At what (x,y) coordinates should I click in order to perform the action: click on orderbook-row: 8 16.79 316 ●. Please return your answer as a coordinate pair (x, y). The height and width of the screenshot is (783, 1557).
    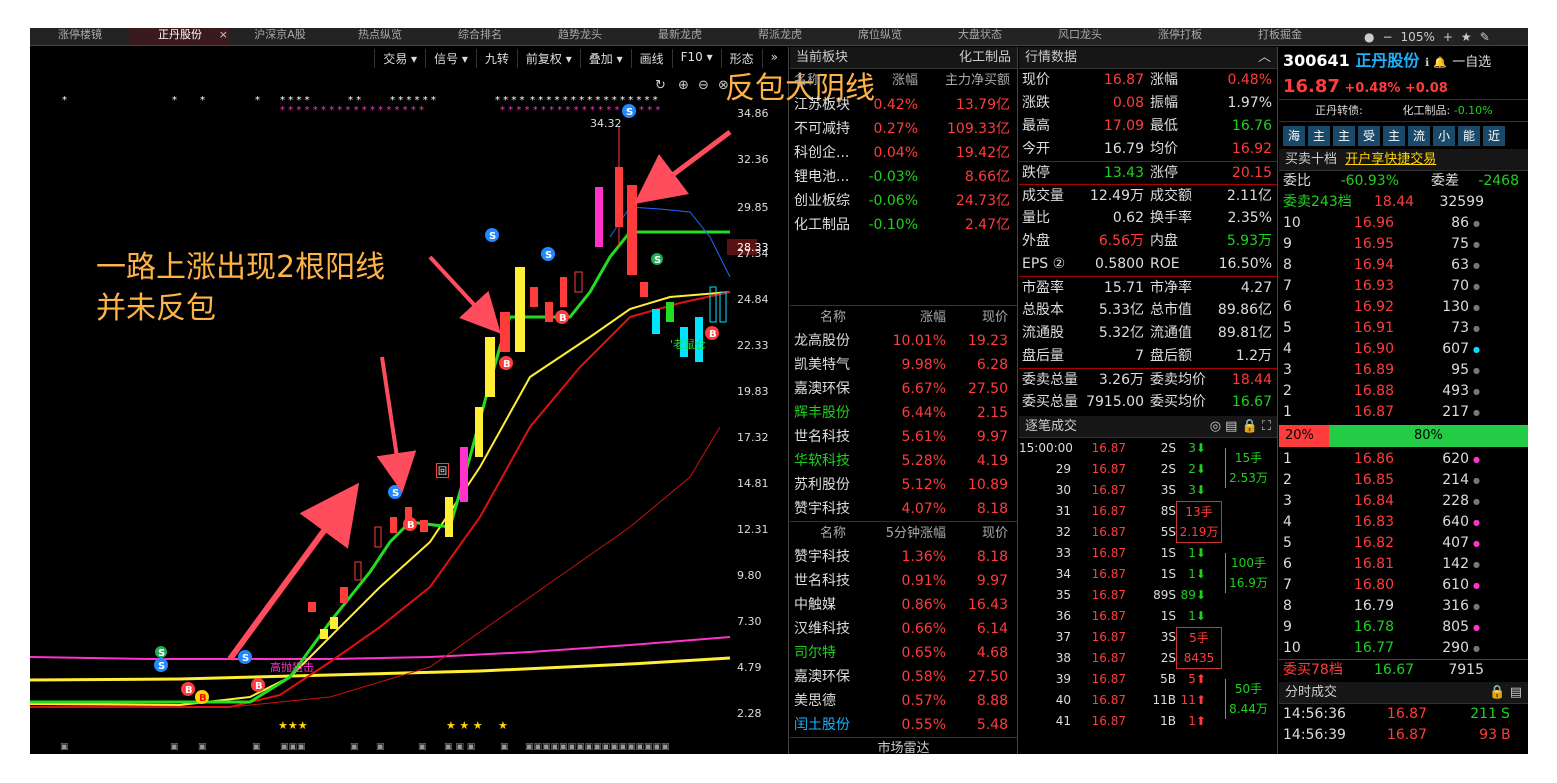
    Looking at the image, I should click on (1403, 606).